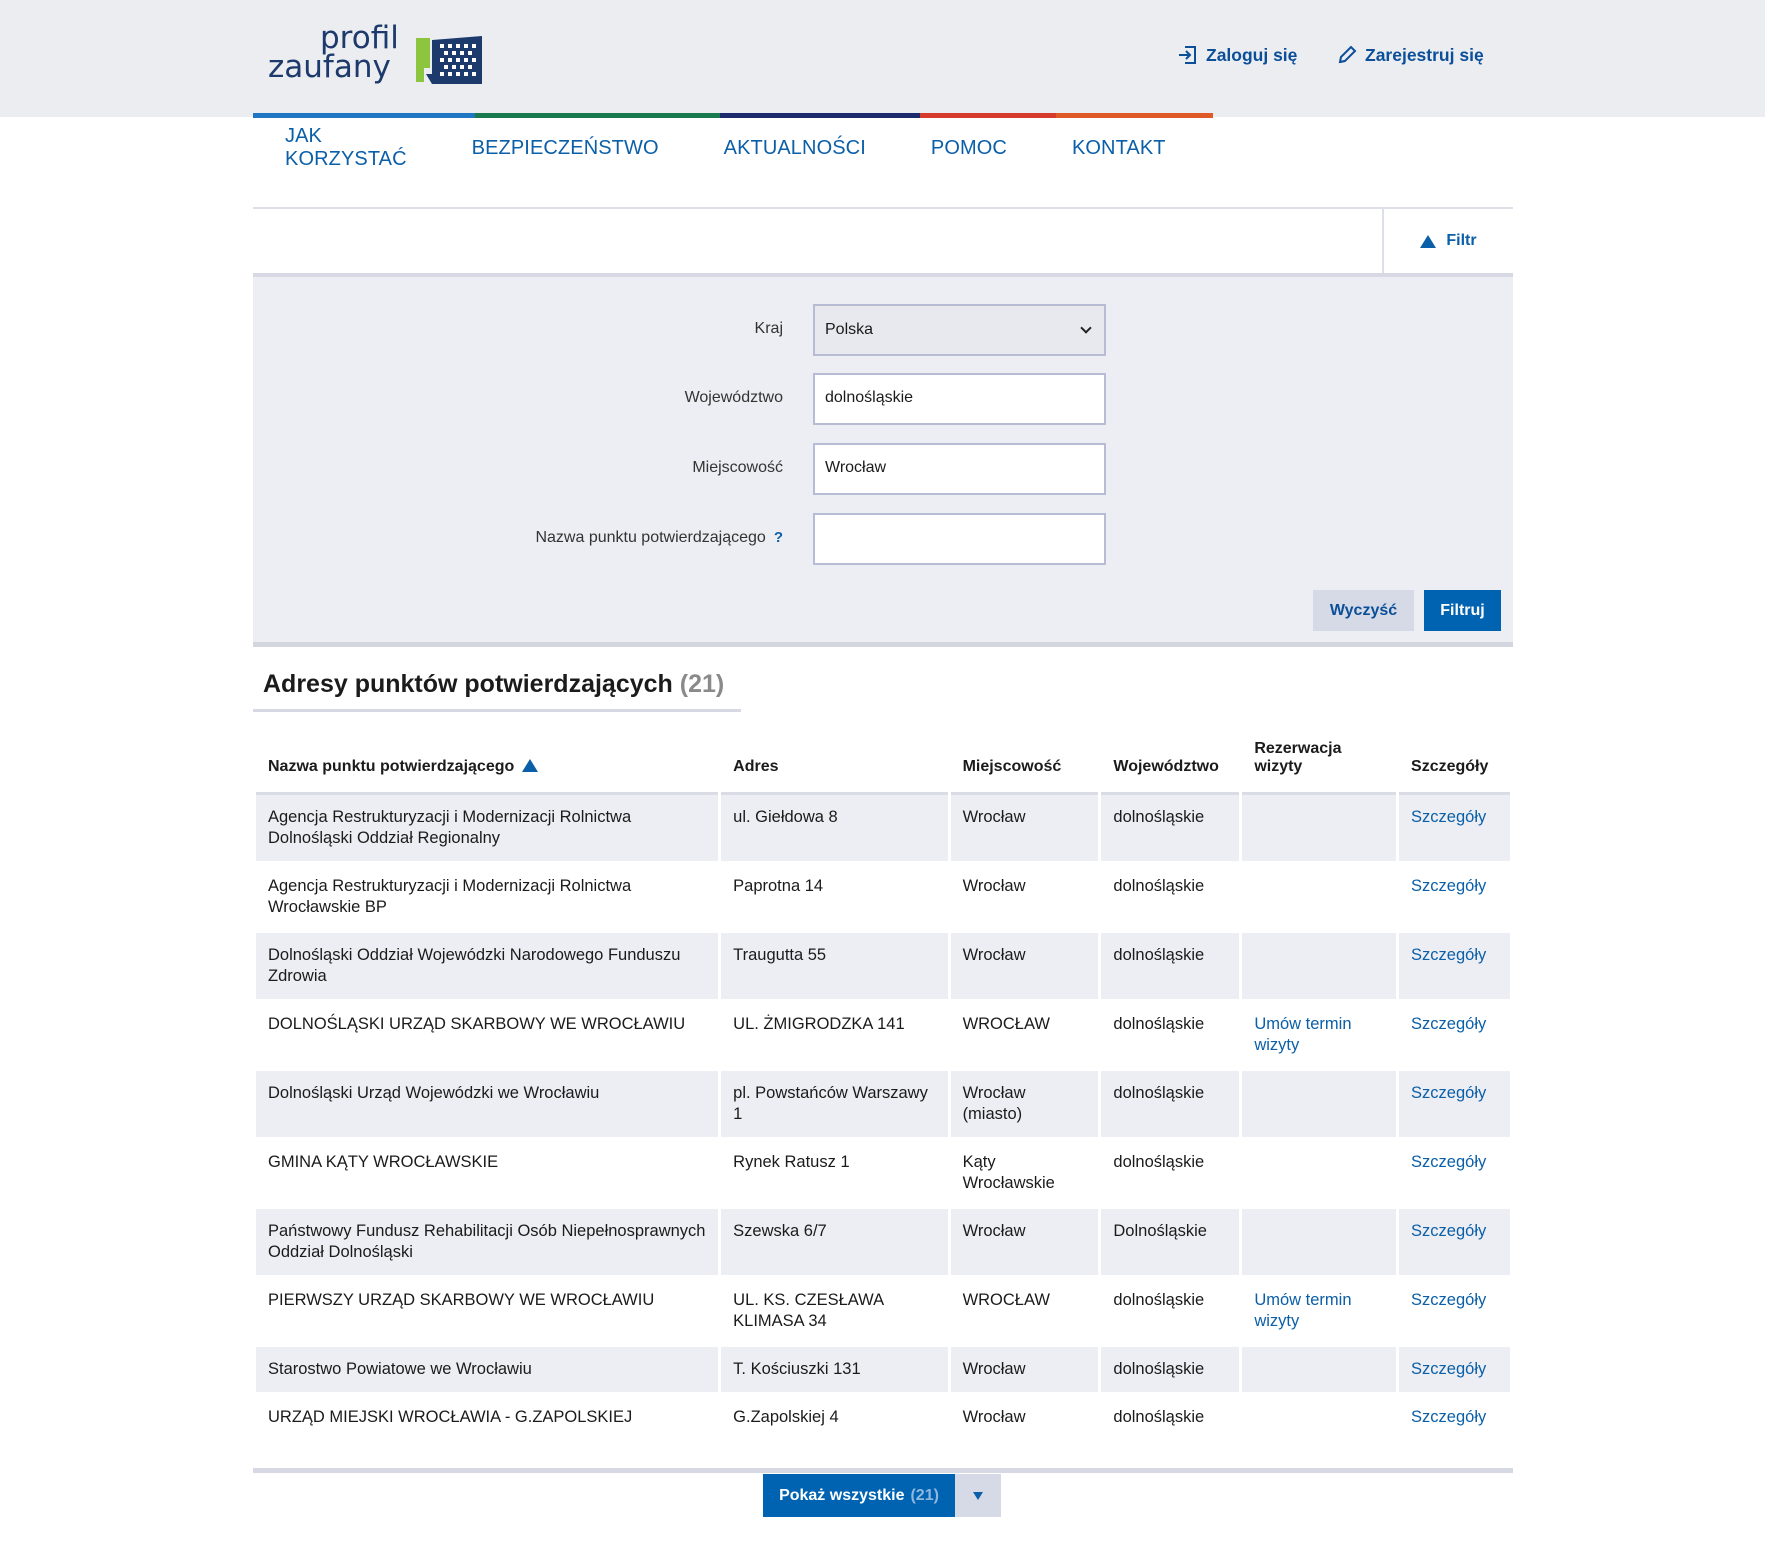  What do you see at coordinates (834, 1371) in the screenshot?
I see `cell-address: T. Kościuszki 131` at bounding box center [834, 1371].